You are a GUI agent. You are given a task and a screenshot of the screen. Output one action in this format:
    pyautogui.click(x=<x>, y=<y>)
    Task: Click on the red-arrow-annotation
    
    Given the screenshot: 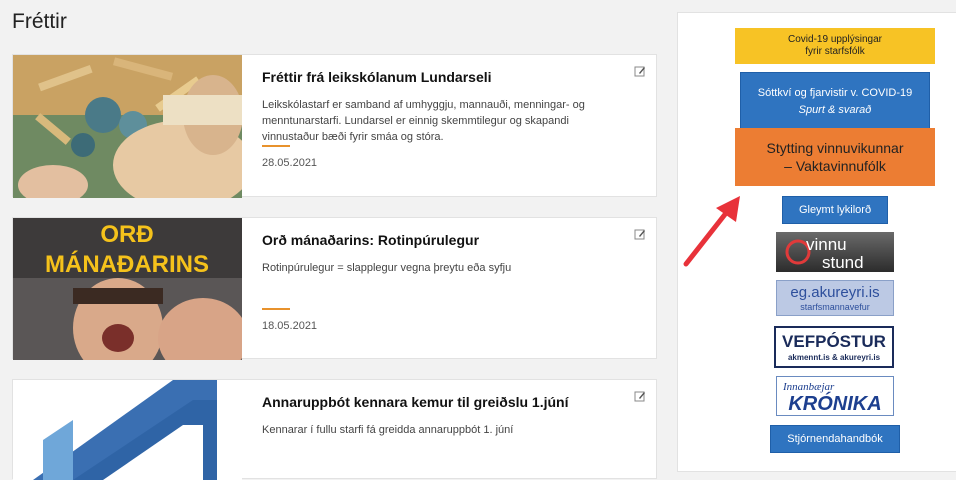 What is the action you would take?
    pyautogui.click(x=711, y=231)
    